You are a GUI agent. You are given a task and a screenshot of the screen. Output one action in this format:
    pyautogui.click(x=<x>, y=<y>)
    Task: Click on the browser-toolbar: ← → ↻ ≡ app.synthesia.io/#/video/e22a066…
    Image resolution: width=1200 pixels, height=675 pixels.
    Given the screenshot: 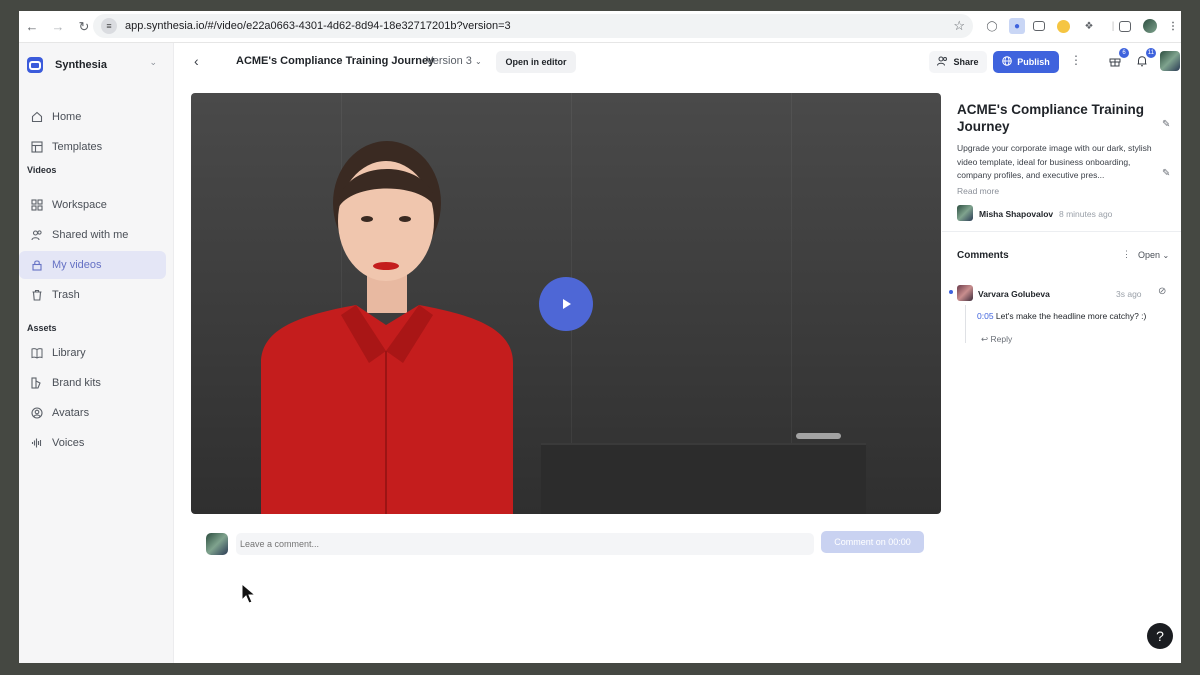 What is the action you would take?
    pyautogui.click(x=600, y=27)
    